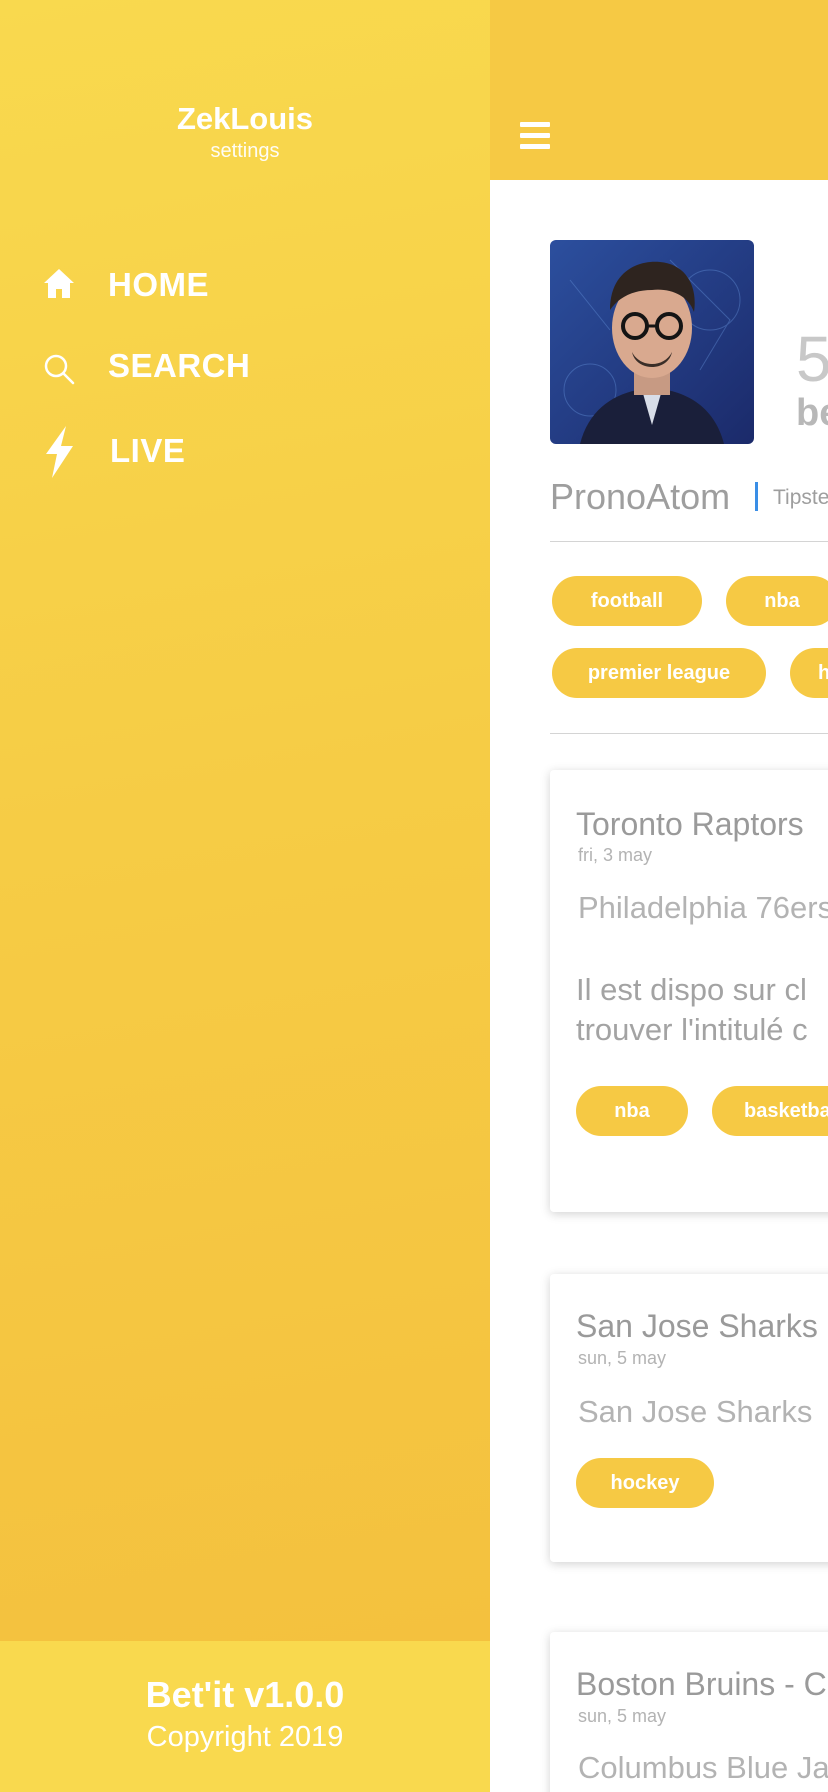 This screenshot has height=1792, width=828. I want to click on tipster-avatar, so click(652, 342).